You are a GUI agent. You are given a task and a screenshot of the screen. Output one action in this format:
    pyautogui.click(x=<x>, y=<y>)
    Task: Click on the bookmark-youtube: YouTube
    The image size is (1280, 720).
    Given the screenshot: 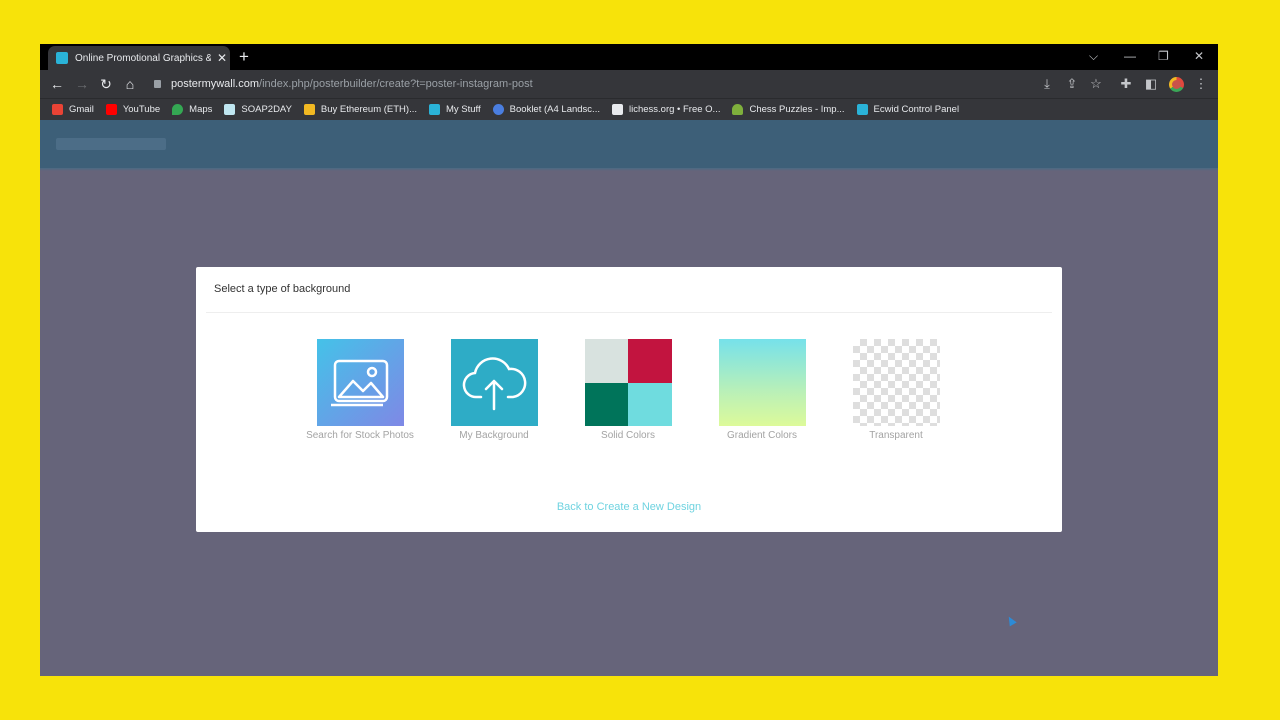 What is the action you would take?
    pyautogui.click(x=133, y=109)
    